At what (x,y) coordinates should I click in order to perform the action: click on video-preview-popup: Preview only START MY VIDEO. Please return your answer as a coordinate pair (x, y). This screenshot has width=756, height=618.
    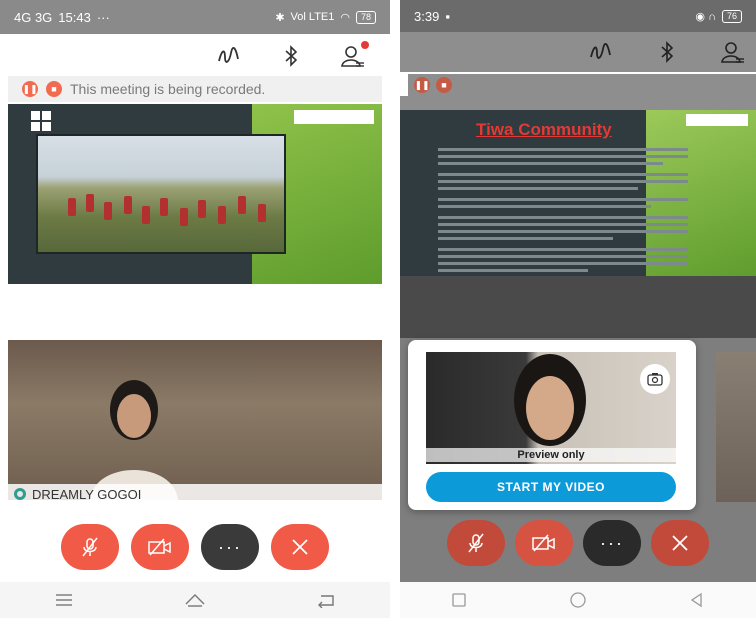
    Looking at the image, I should click on (552, 425).